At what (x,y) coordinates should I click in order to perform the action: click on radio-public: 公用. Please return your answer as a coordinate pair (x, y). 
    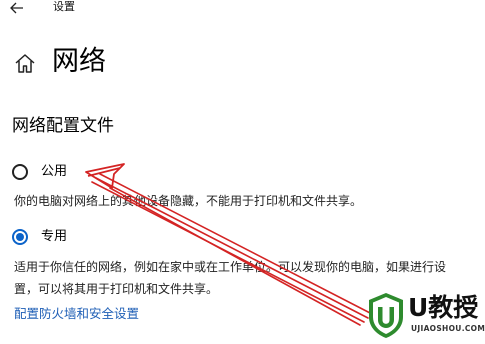
    Looking at the image, I should click on (39, 172).